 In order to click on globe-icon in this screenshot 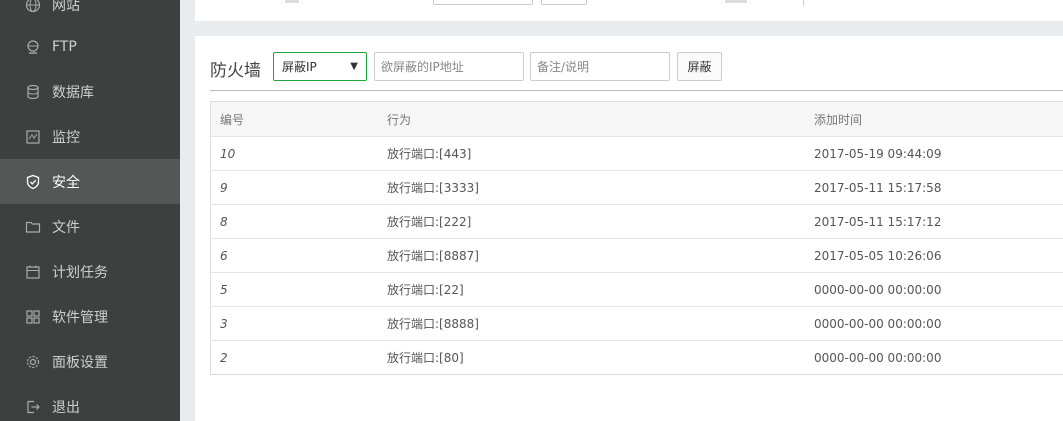, I will do `click(33, 7)`.